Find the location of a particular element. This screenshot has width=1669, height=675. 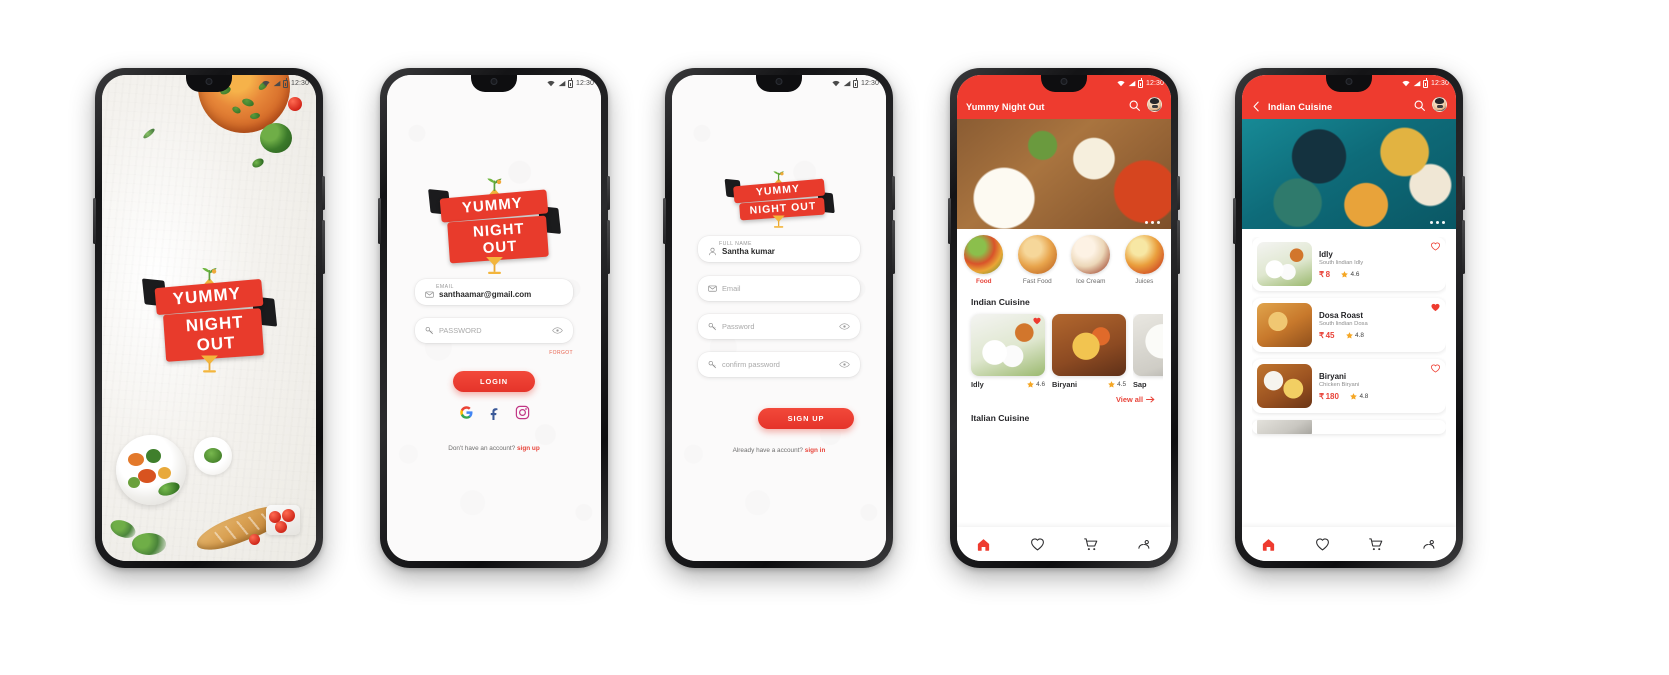

login-button: LOGIN is located at coordinates (494, 381).